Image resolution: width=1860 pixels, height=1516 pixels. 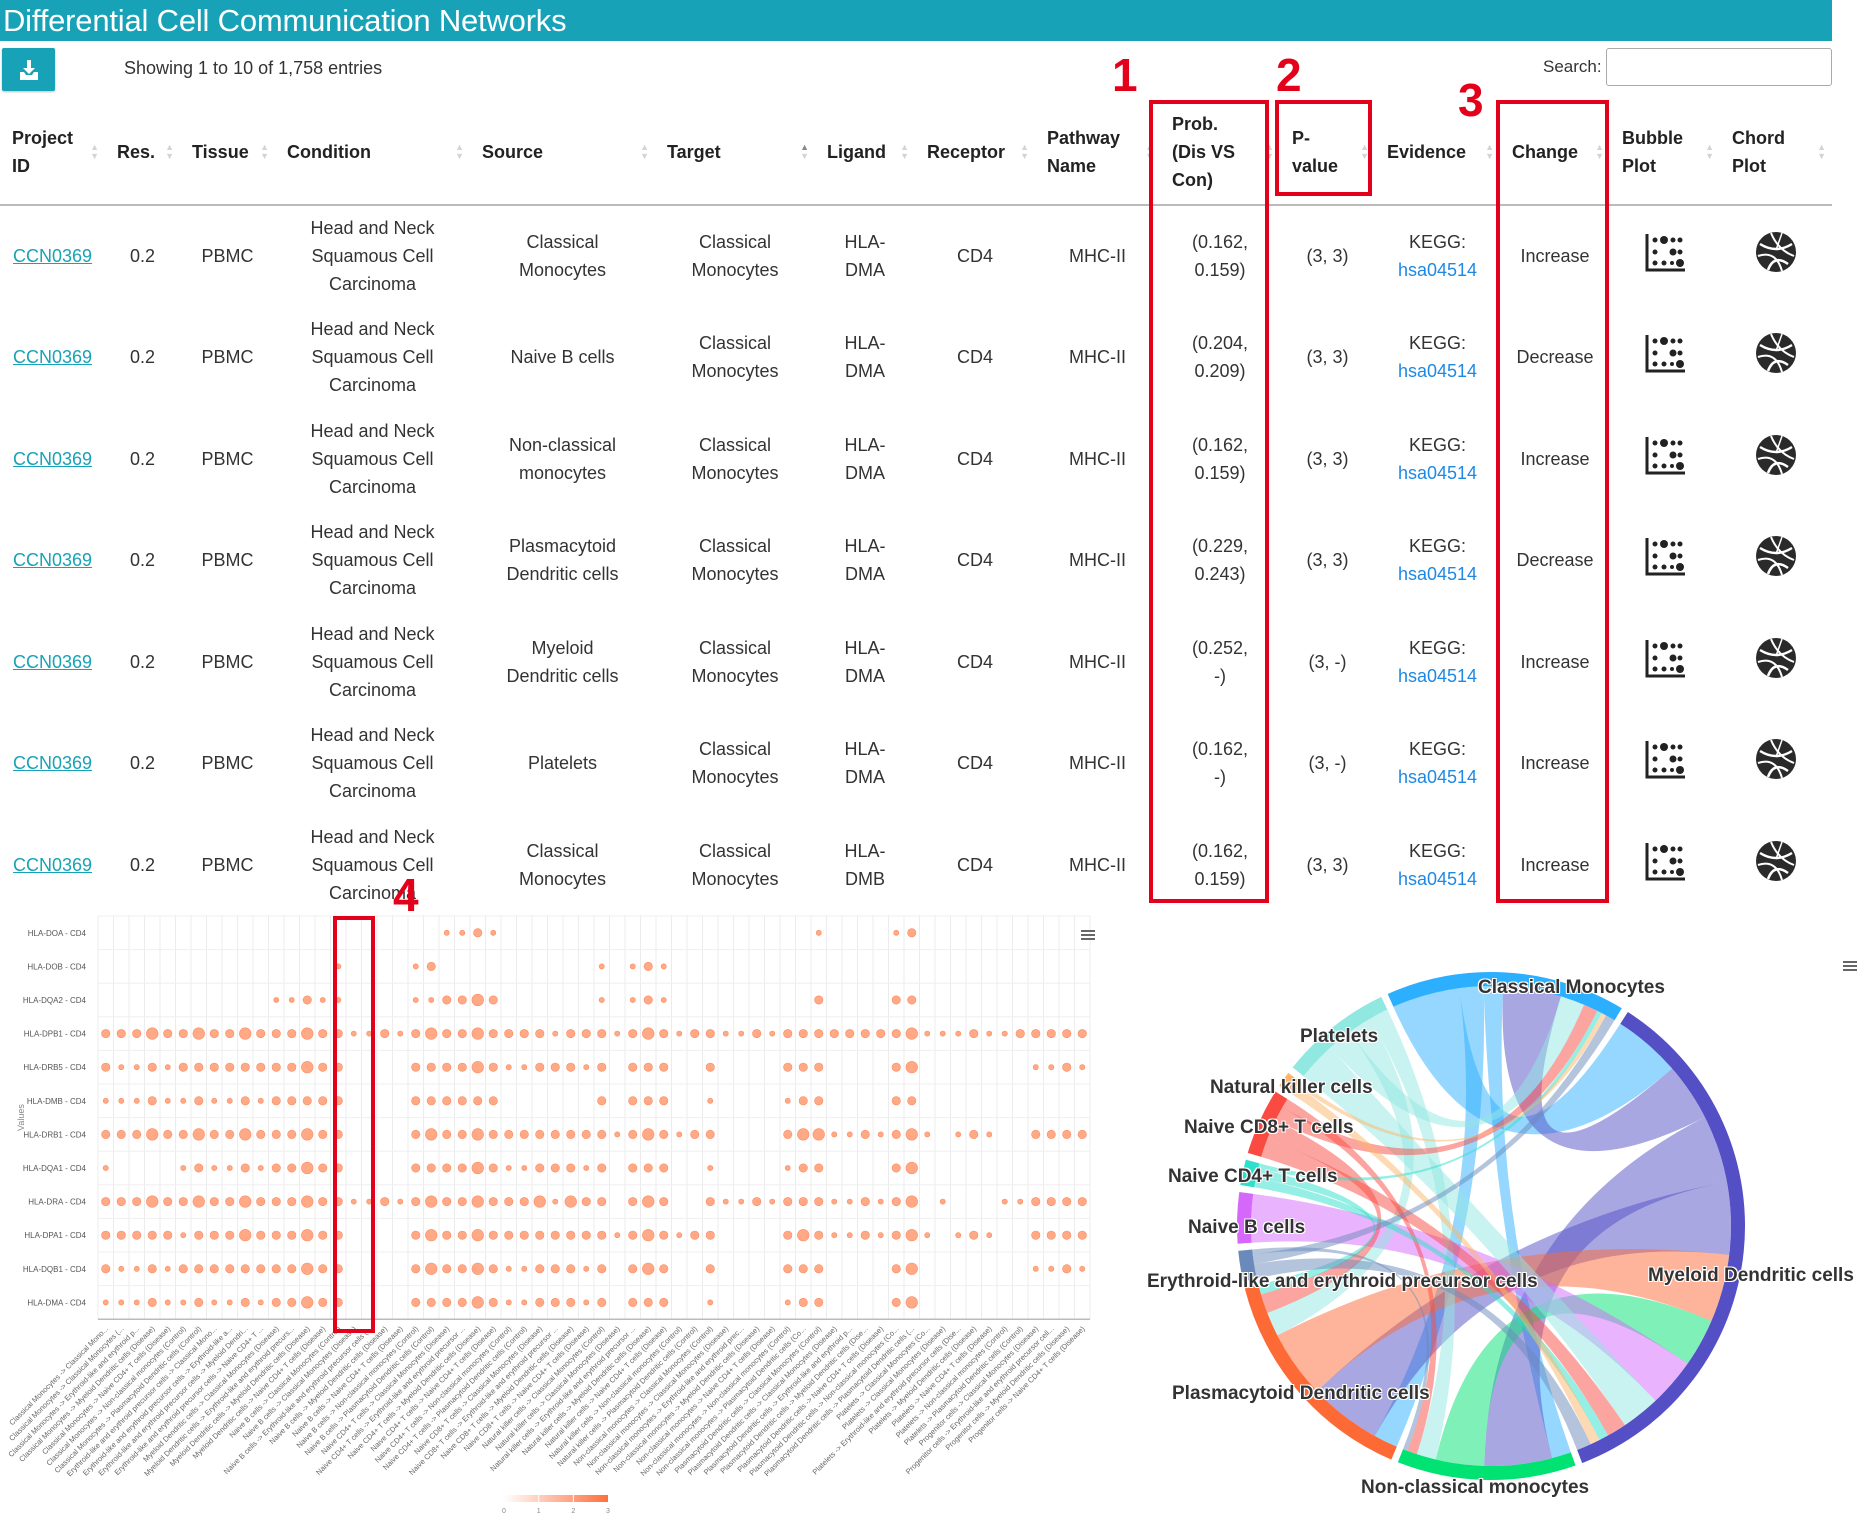 I want to click on column-header-source: Source ▲ ▼, so click(x=562, y=153).